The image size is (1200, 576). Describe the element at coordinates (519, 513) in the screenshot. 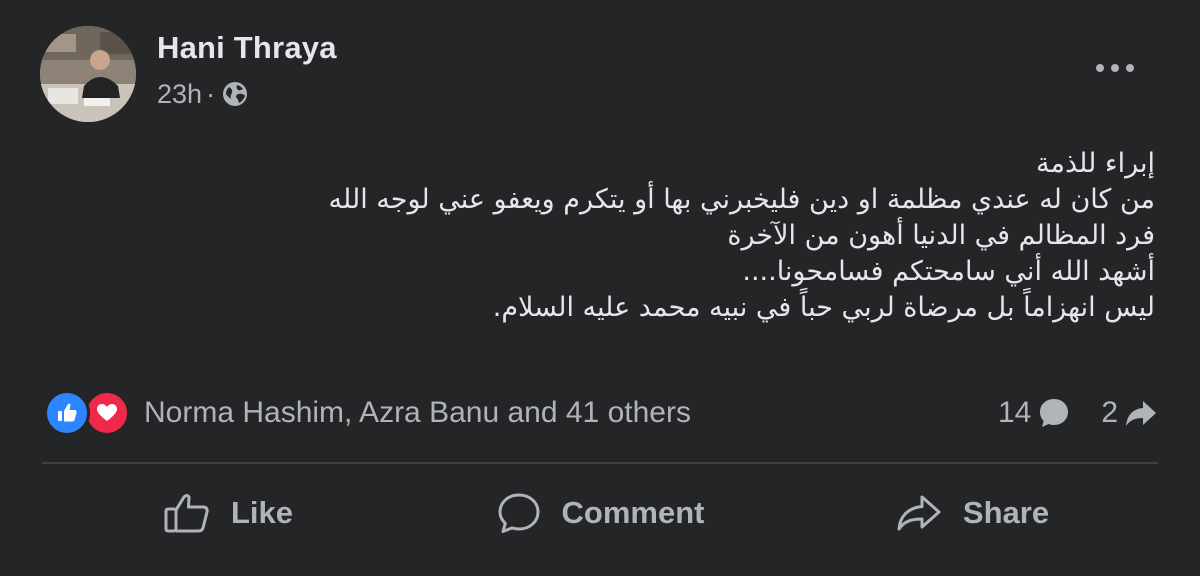

I see `comment-icon` at that location.